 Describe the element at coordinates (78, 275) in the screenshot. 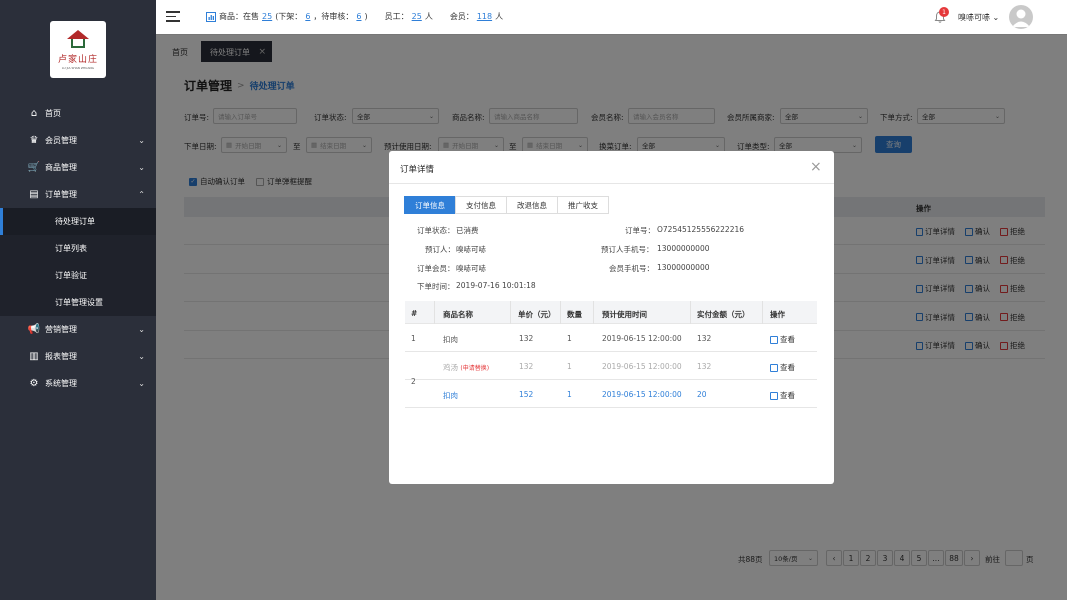

I see `sub-item-order-verify: 订单验证` at that location.